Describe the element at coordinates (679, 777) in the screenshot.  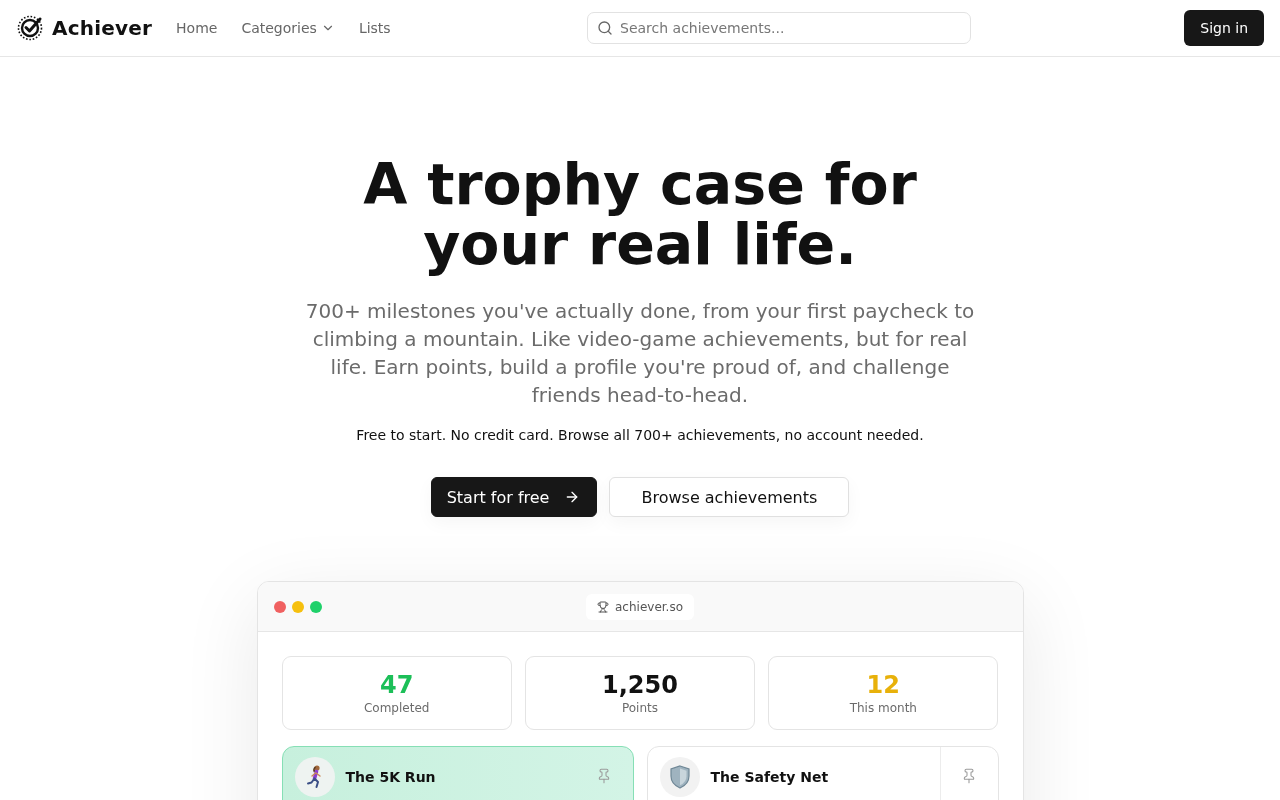
I see `shield-icon` at that location.